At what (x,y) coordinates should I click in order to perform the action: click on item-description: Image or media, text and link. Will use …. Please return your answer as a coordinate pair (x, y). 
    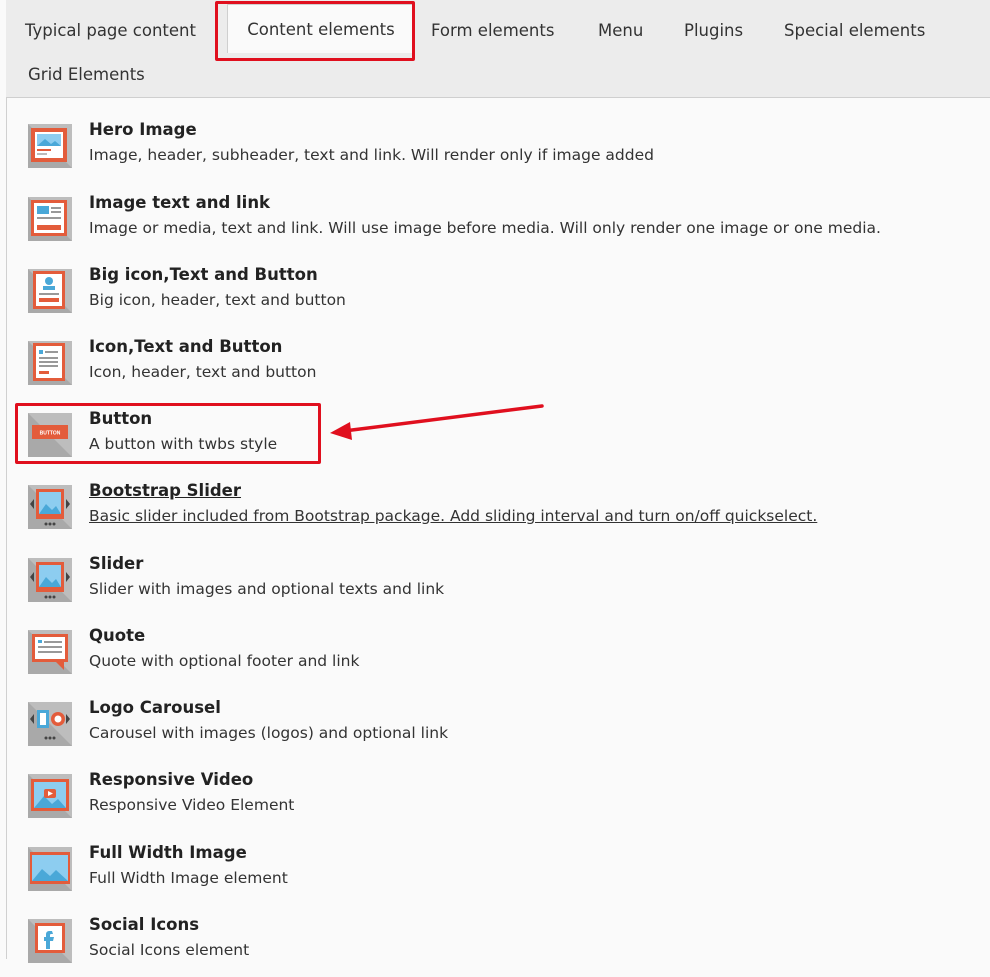
    Looking at the image, I should click on (485, 228).